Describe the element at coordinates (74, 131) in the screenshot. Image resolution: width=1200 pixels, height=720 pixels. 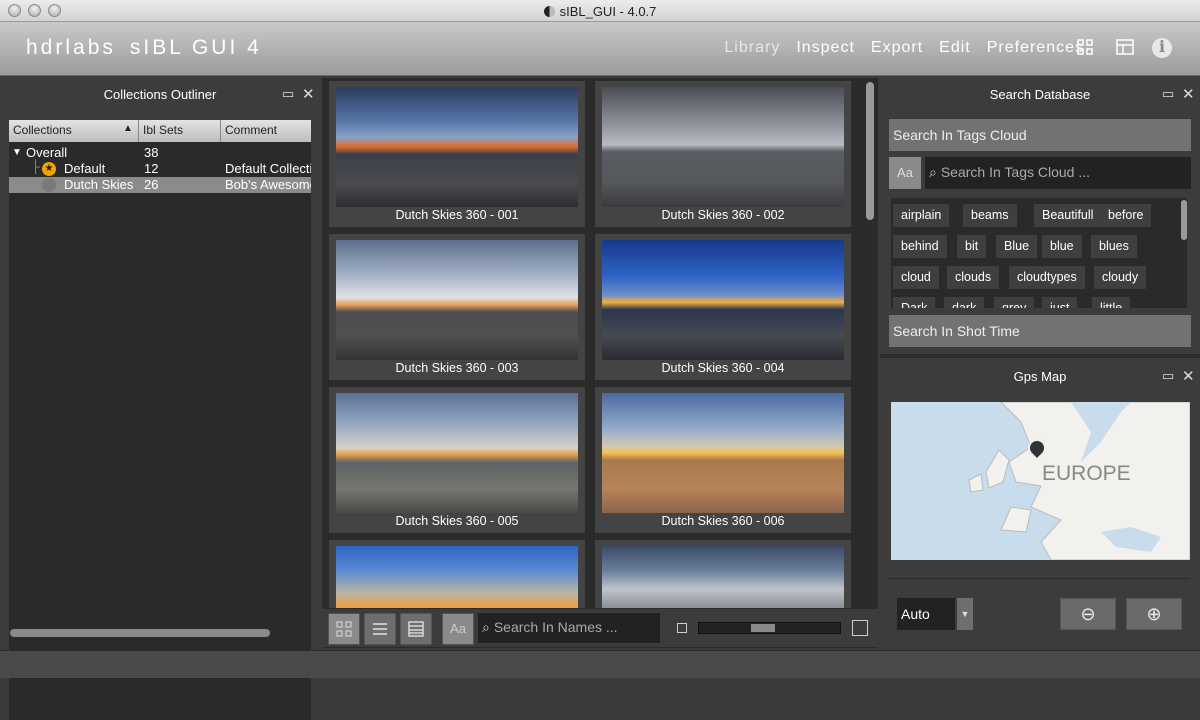
I see `column-collections: Collections ▲` at that location.